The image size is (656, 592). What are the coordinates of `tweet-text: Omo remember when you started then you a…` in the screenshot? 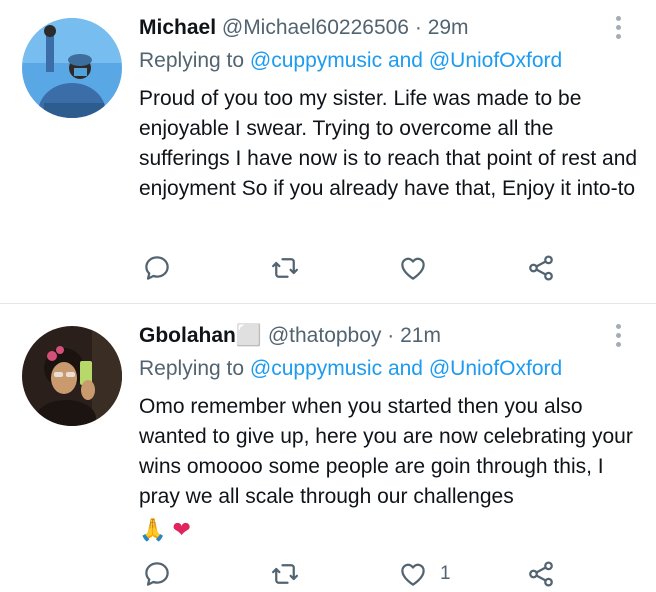 It's located at (386, 451).